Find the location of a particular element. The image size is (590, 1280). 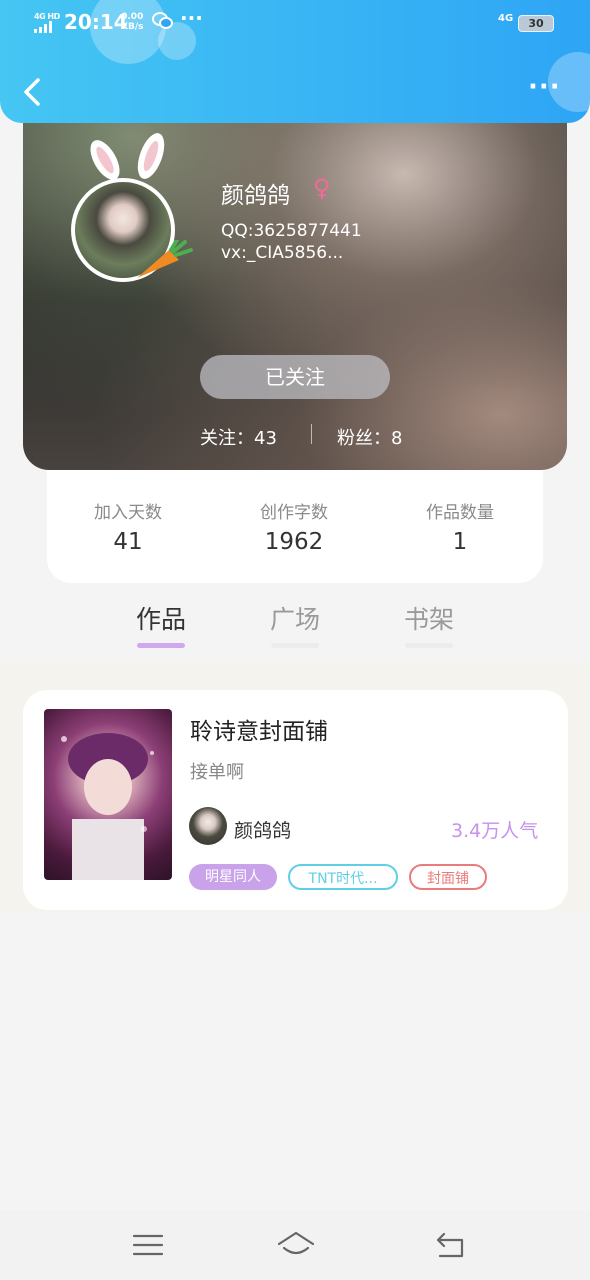

author-name: 颜鸽鸽 is located at coordinates (262, 829).